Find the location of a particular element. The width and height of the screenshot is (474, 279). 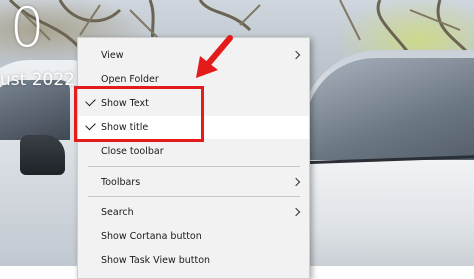

menu-item-toolbars: Toolbars is located at coordinates (193, 182).